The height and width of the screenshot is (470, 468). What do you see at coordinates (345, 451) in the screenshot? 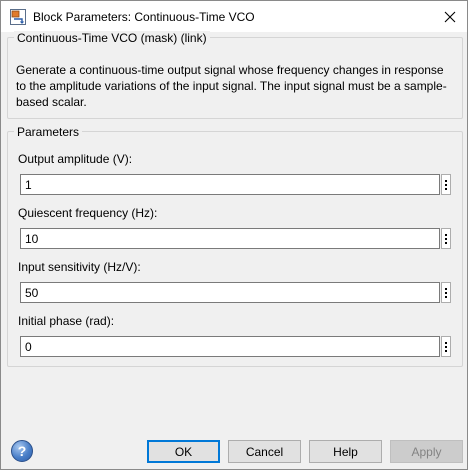
I see `help-button: Help` at bounding box center [345, 451].